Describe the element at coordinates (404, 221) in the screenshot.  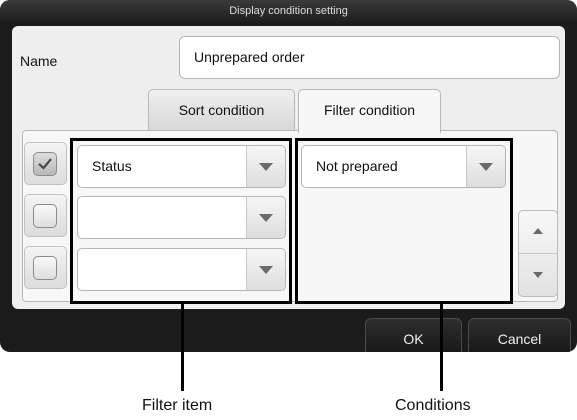
I see `conditions-highlight-frame` at that location.